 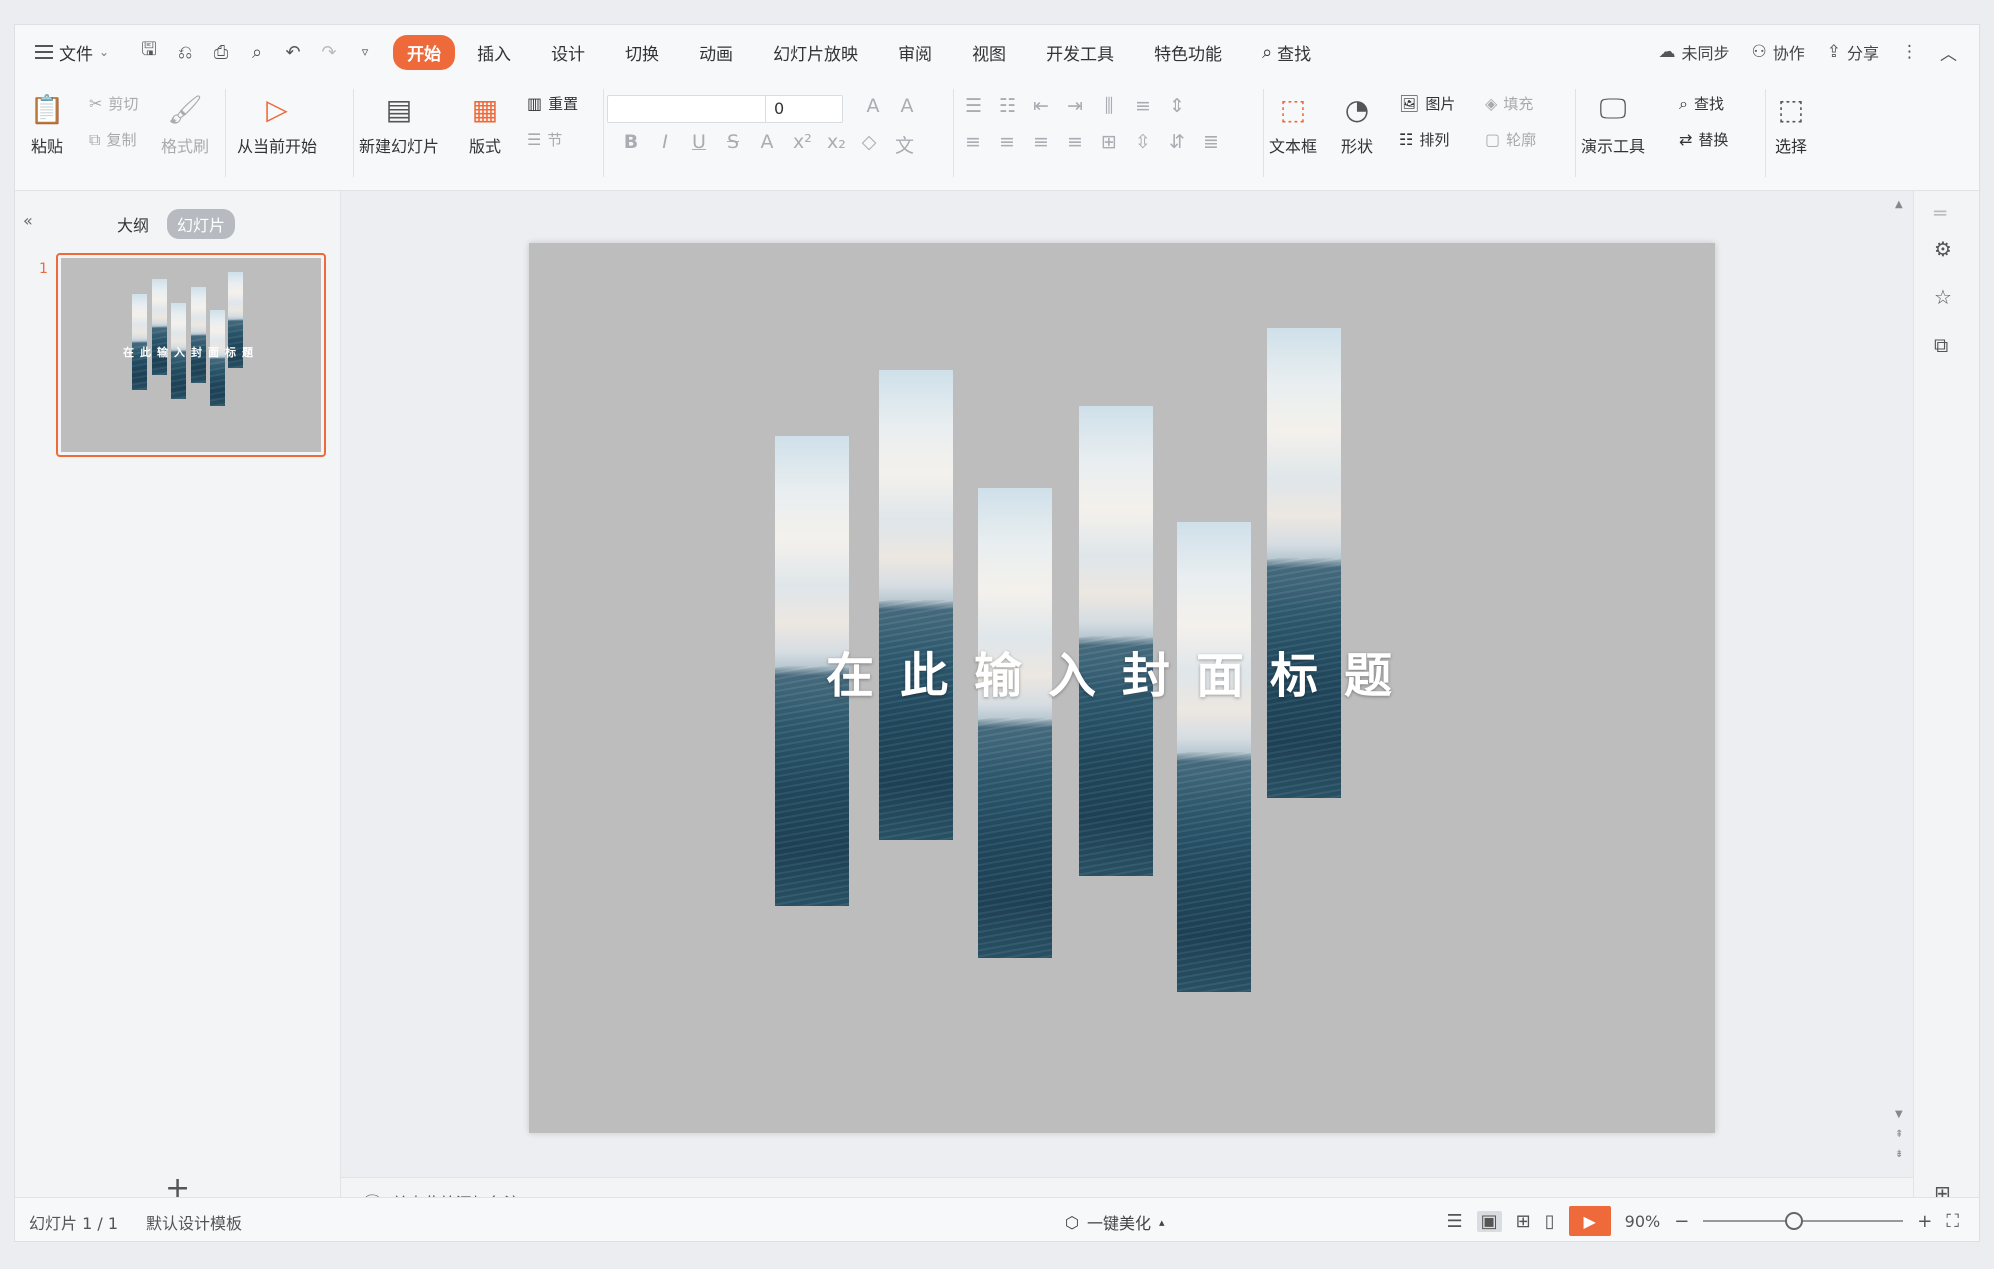 I want to click on clear-format-icon: ◇, so click(x=869, y=144).